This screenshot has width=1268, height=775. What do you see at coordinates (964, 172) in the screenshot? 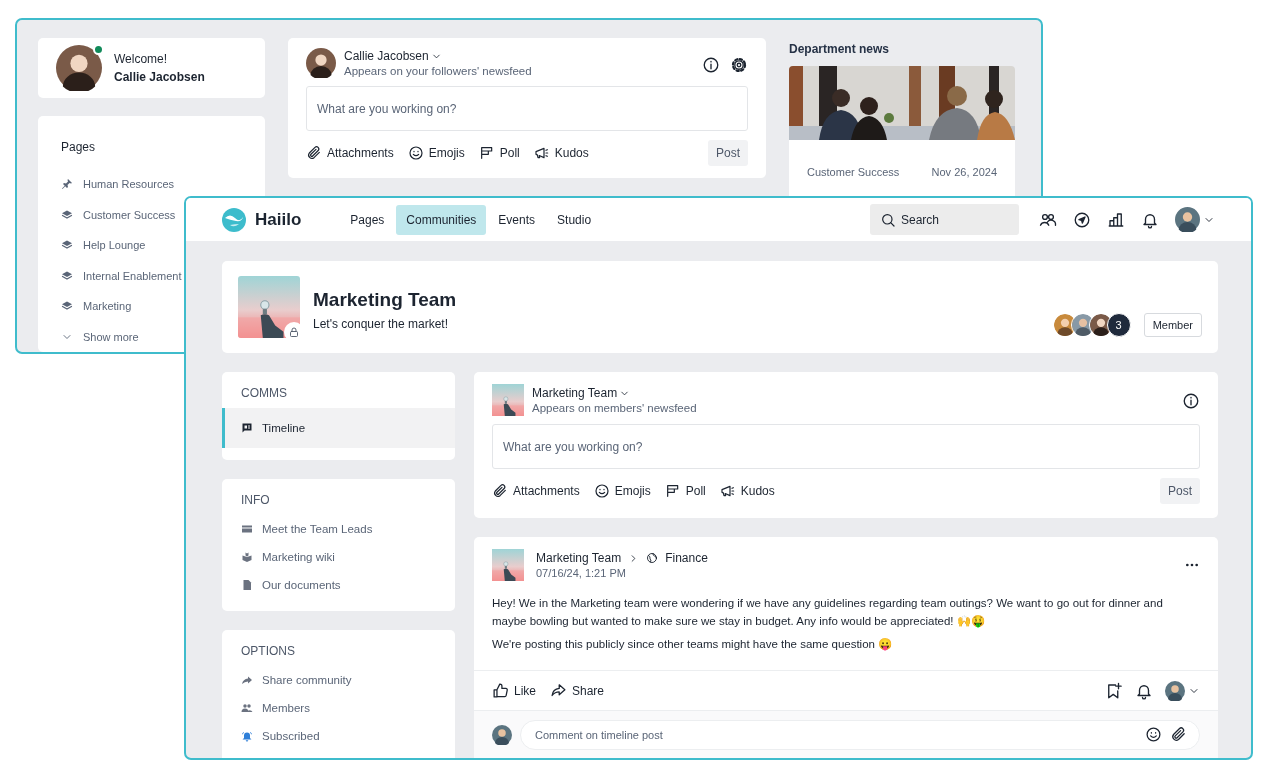
I see `news-date: Nov 26, 2024` at bounding box center [964, 172].